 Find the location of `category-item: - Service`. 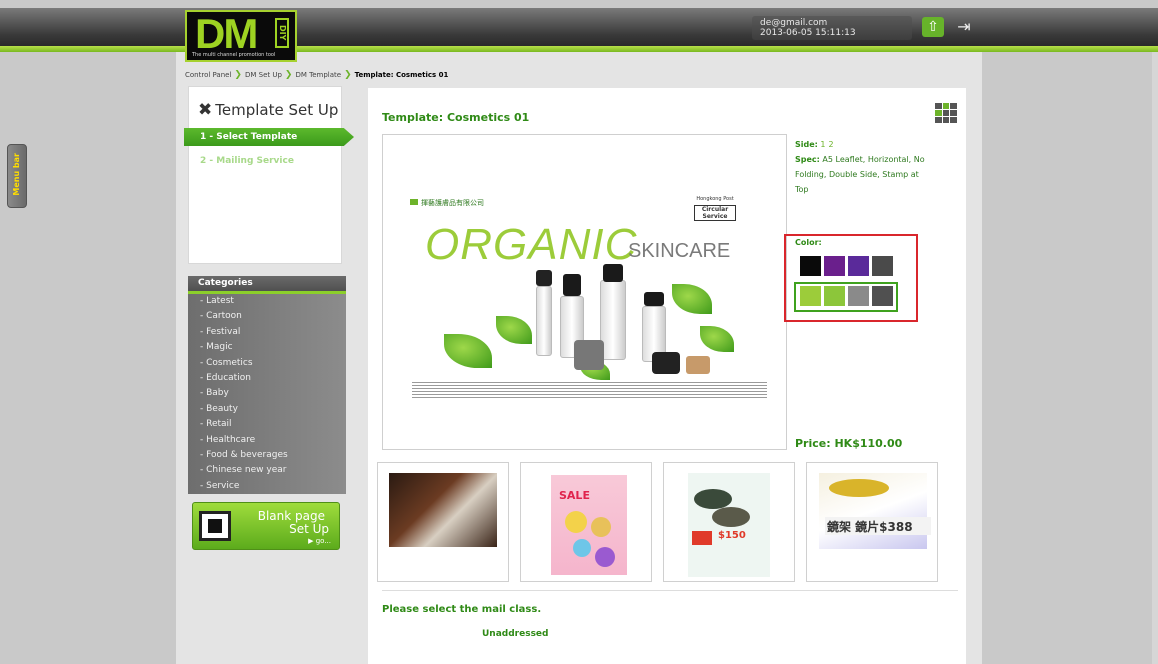

category-item: - Service is located at coordinates (219, 486).